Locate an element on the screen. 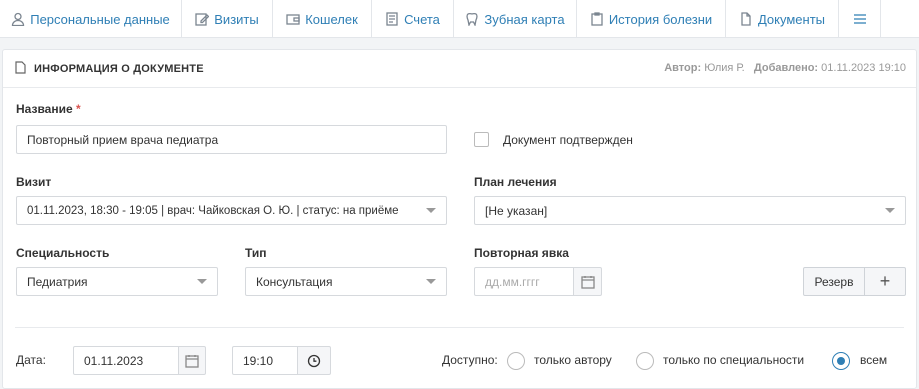 The image size is (919, 389). tab-label: Визиты is located at coordinates (236, 19).